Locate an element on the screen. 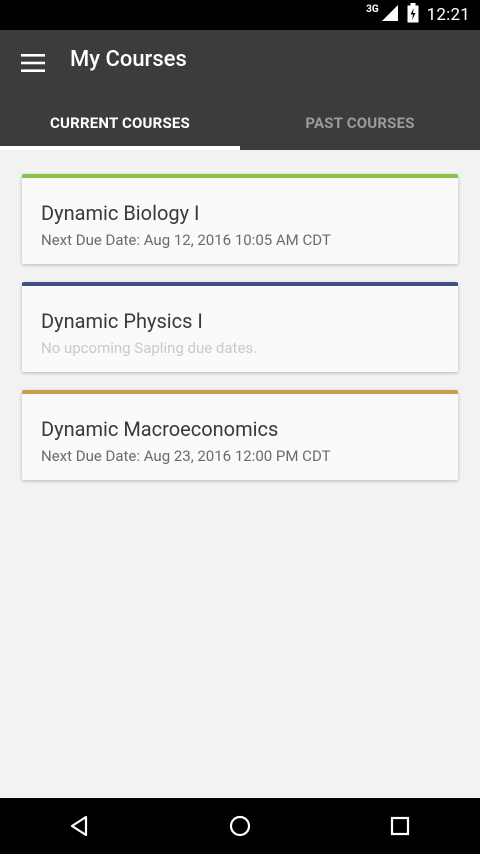 The image size is (480, 854). battery-icon is located at coordinates (413, 15).